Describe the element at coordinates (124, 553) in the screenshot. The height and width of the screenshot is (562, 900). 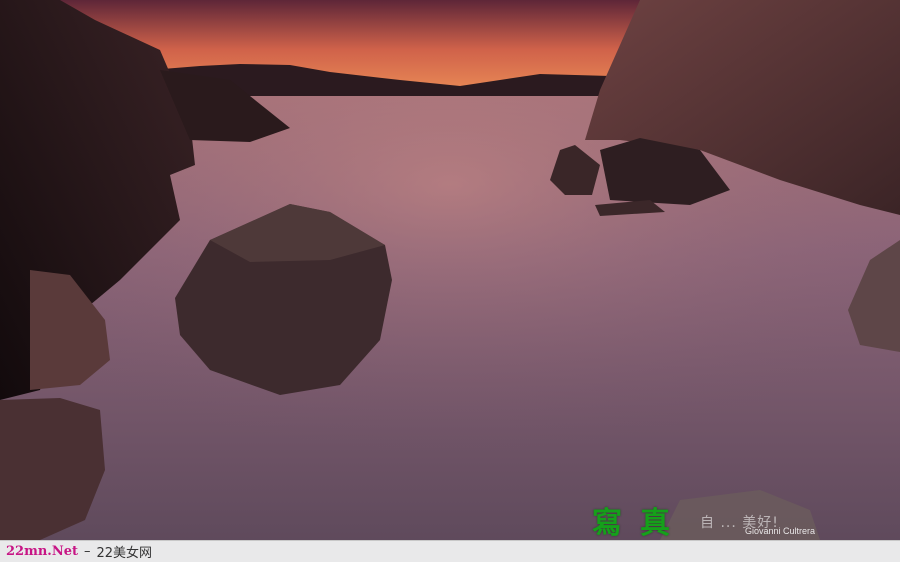
I see `site-name: 22美女网` at that location.